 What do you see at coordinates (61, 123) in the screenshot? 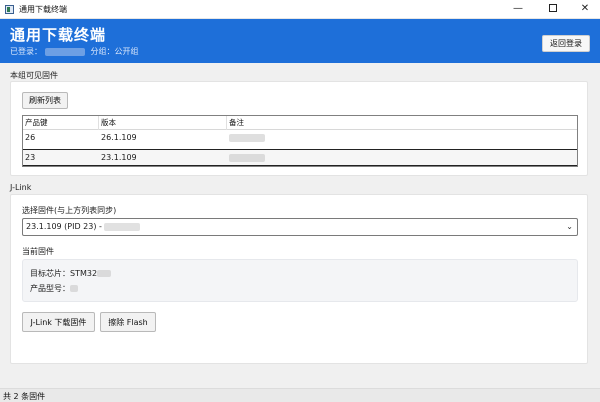
I see `column-header-key: 产品键` at bounding box center [61, 123].